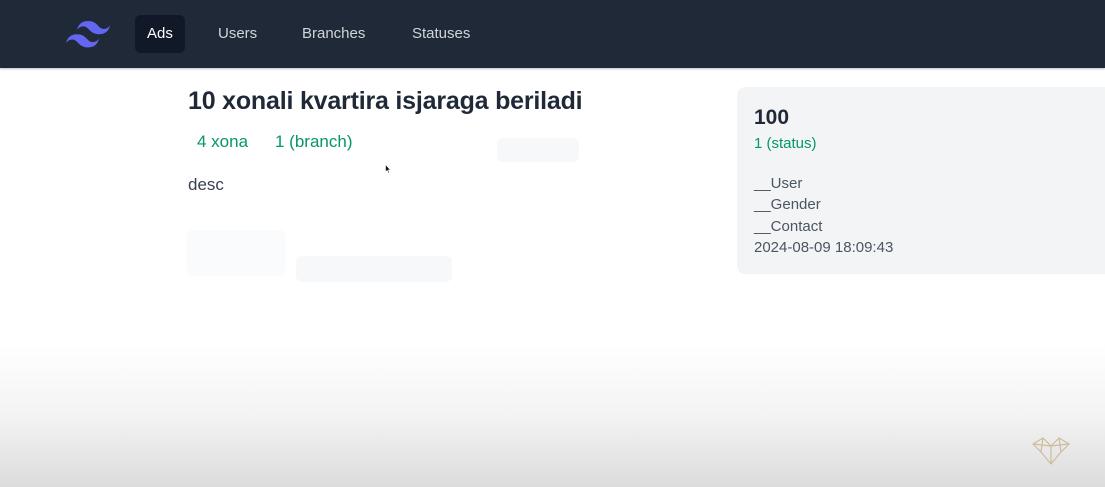 The height and width of the screenshot is (487, 1105). Describe the element at coordinates (1051, 451) in the screenshot. I see `watermark-logo-icon` at that location.